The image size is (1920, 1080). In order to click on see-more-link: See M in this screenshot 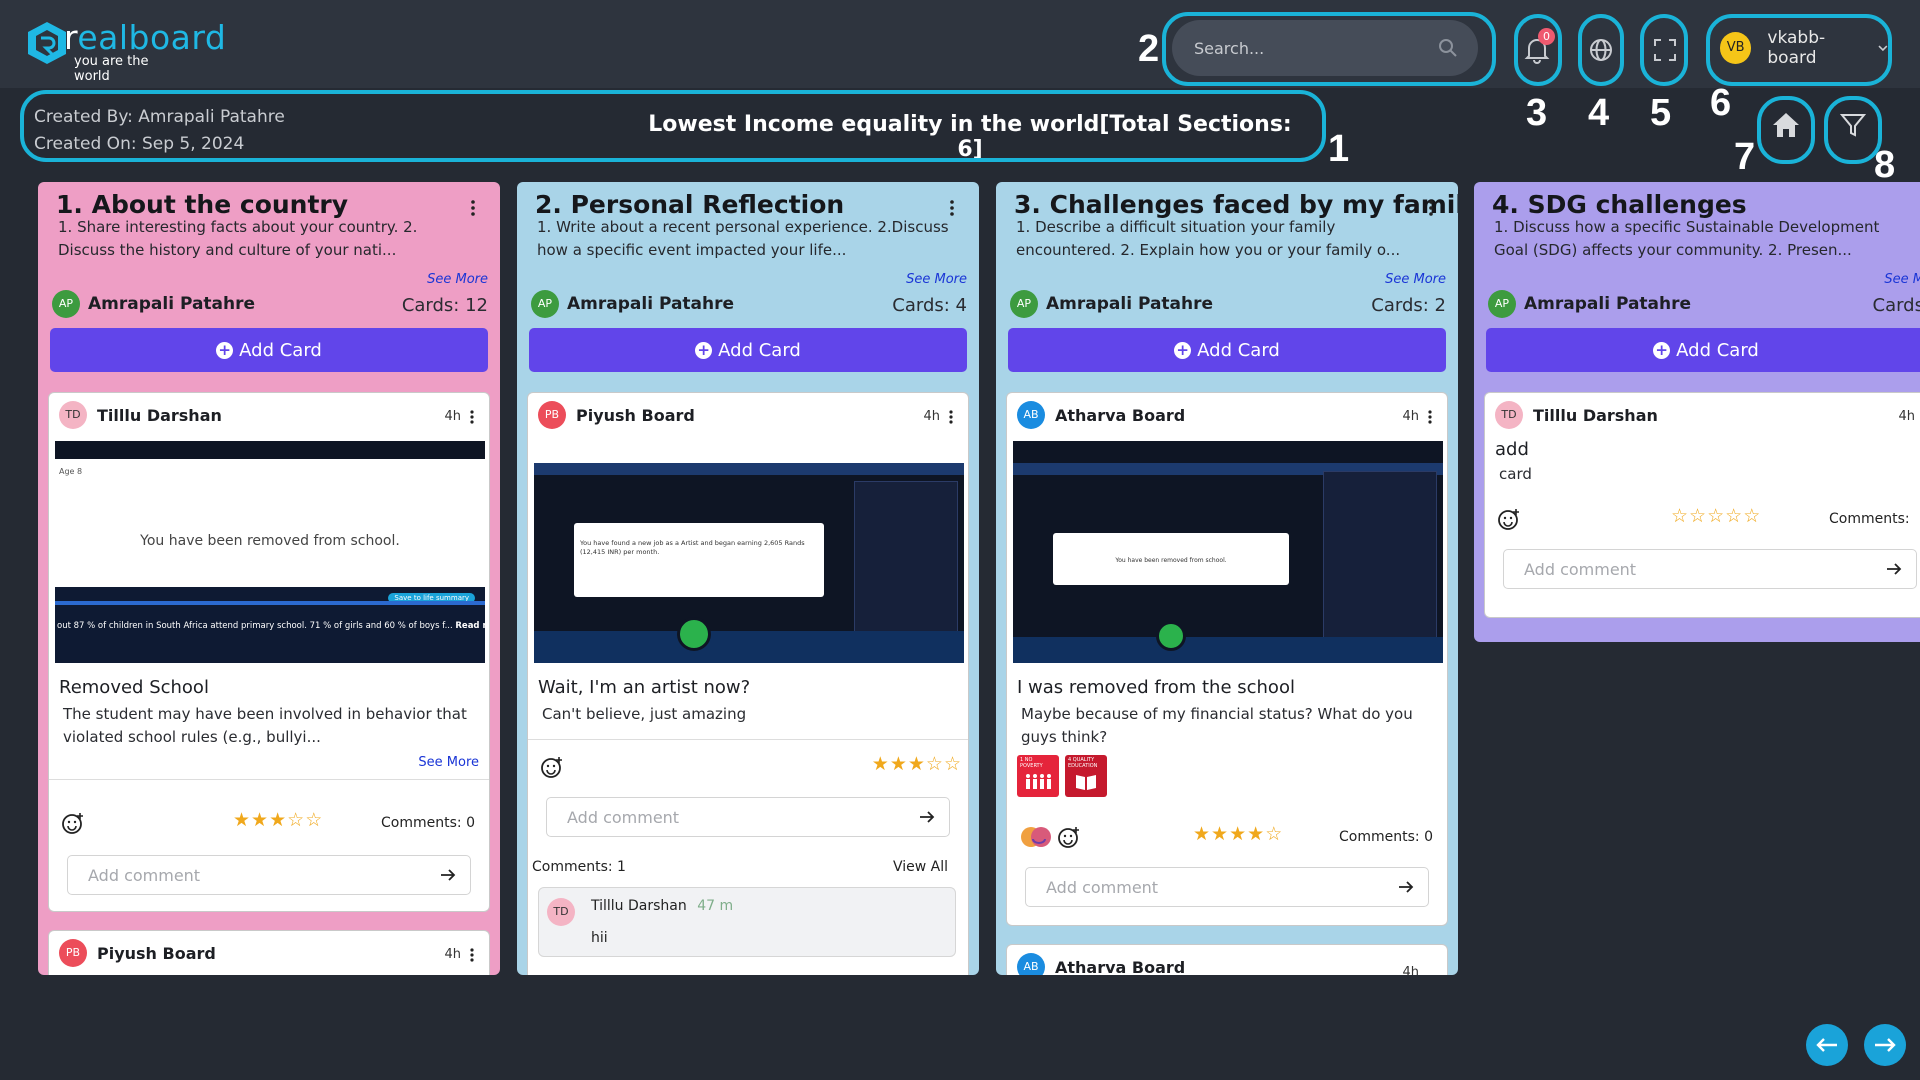, I will do `click(1902, 279)`.